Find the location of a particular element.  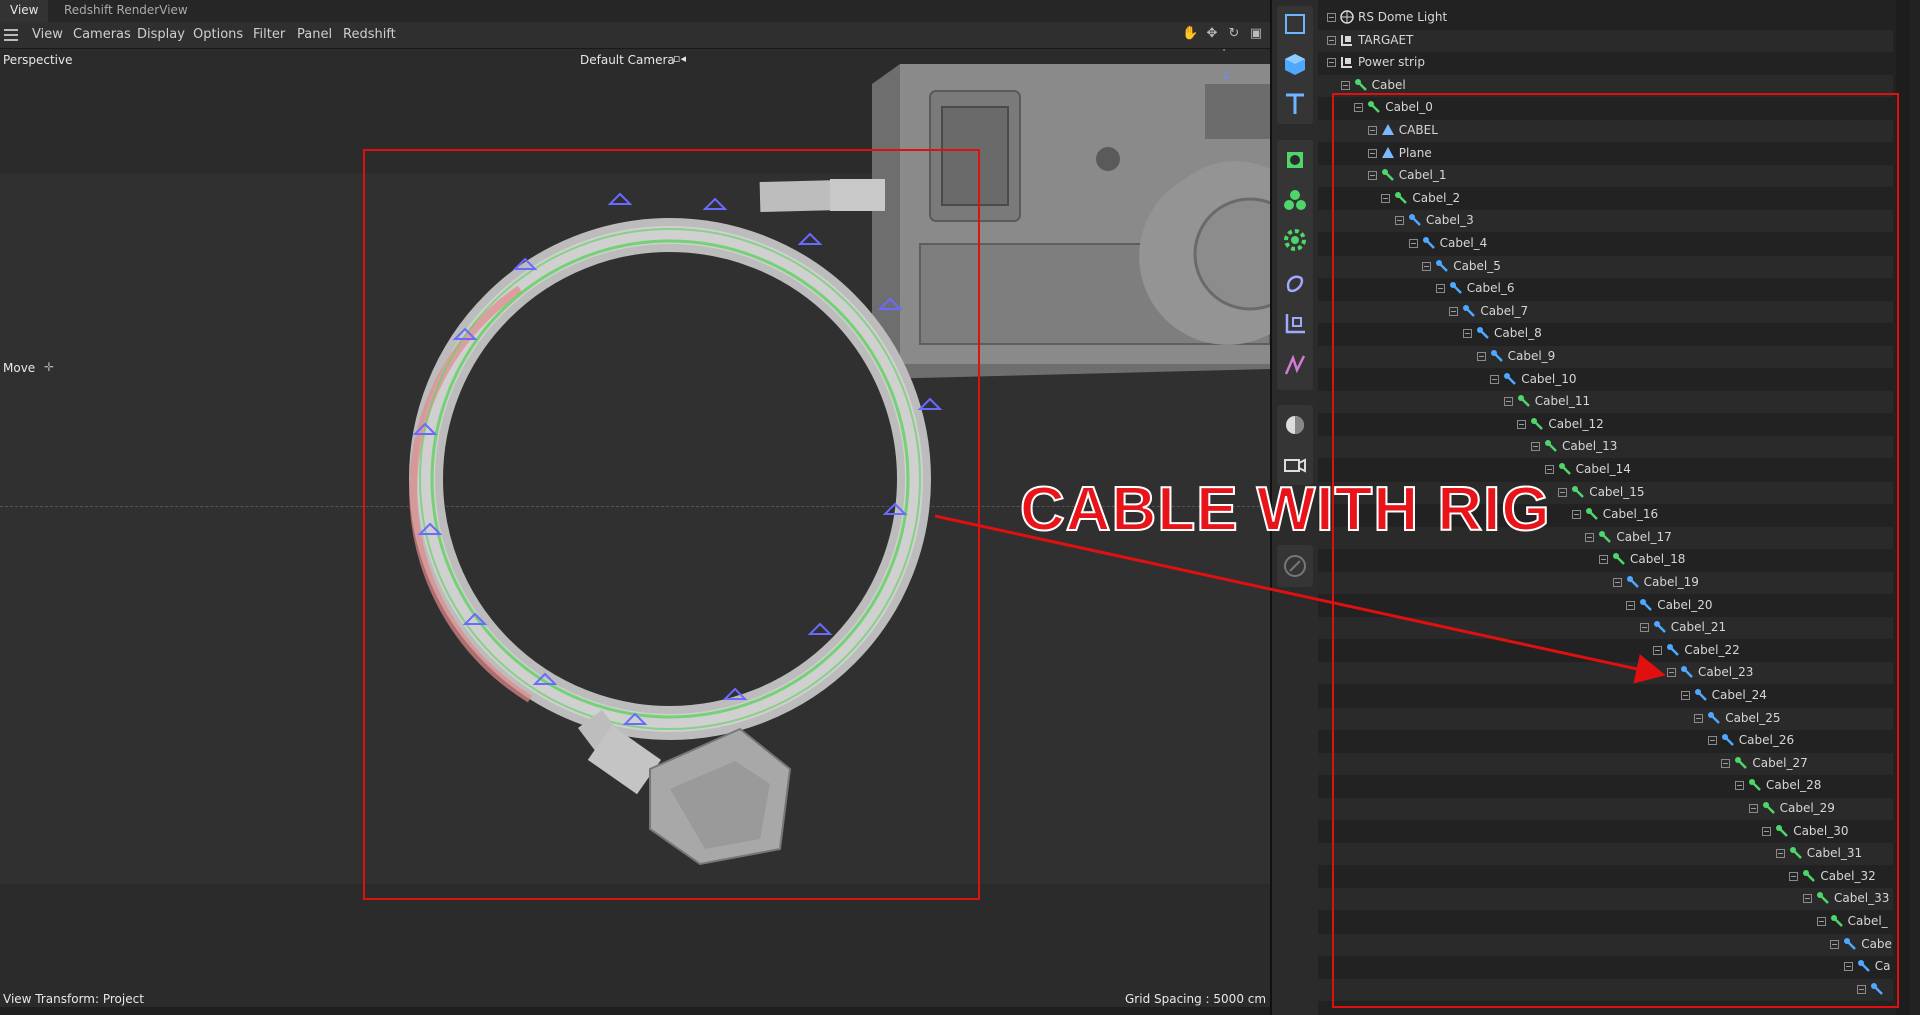

axis-z-label: Z is located at coordinates (1226, 76).